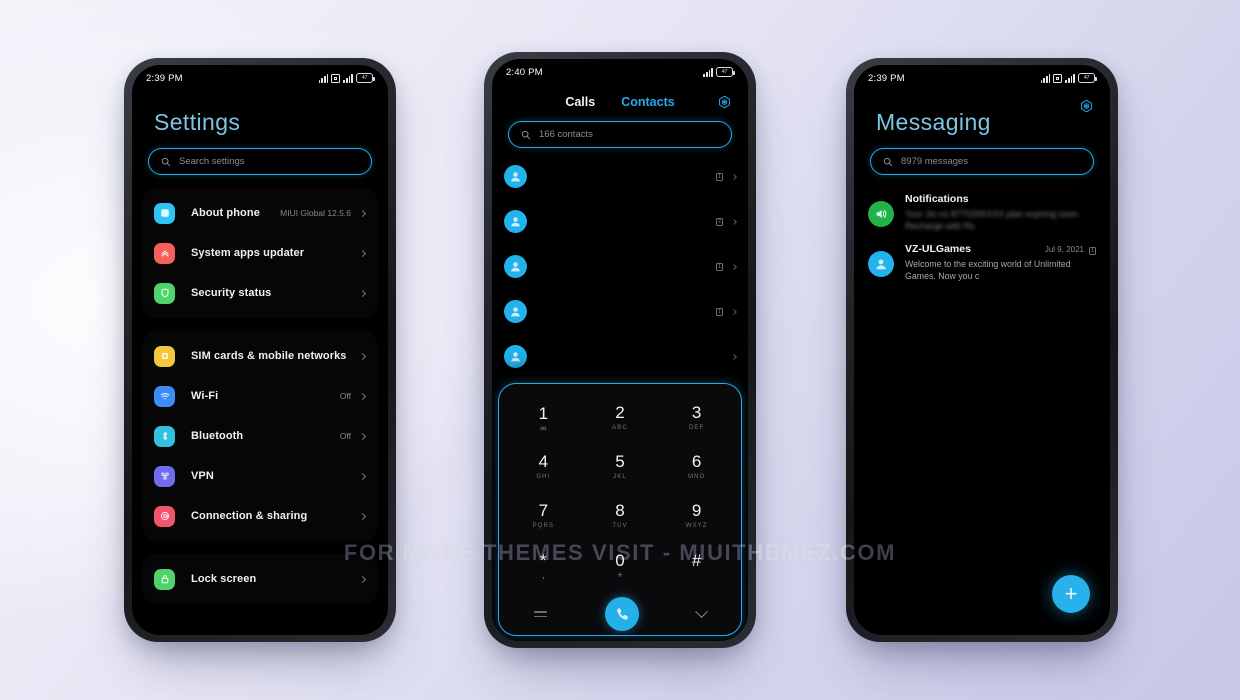 The height and width of the screenshot is (700, 1240). Describe the element at coordinates (697, 427) in the screenshot. I see `key-sublabel: DEF` at that location.